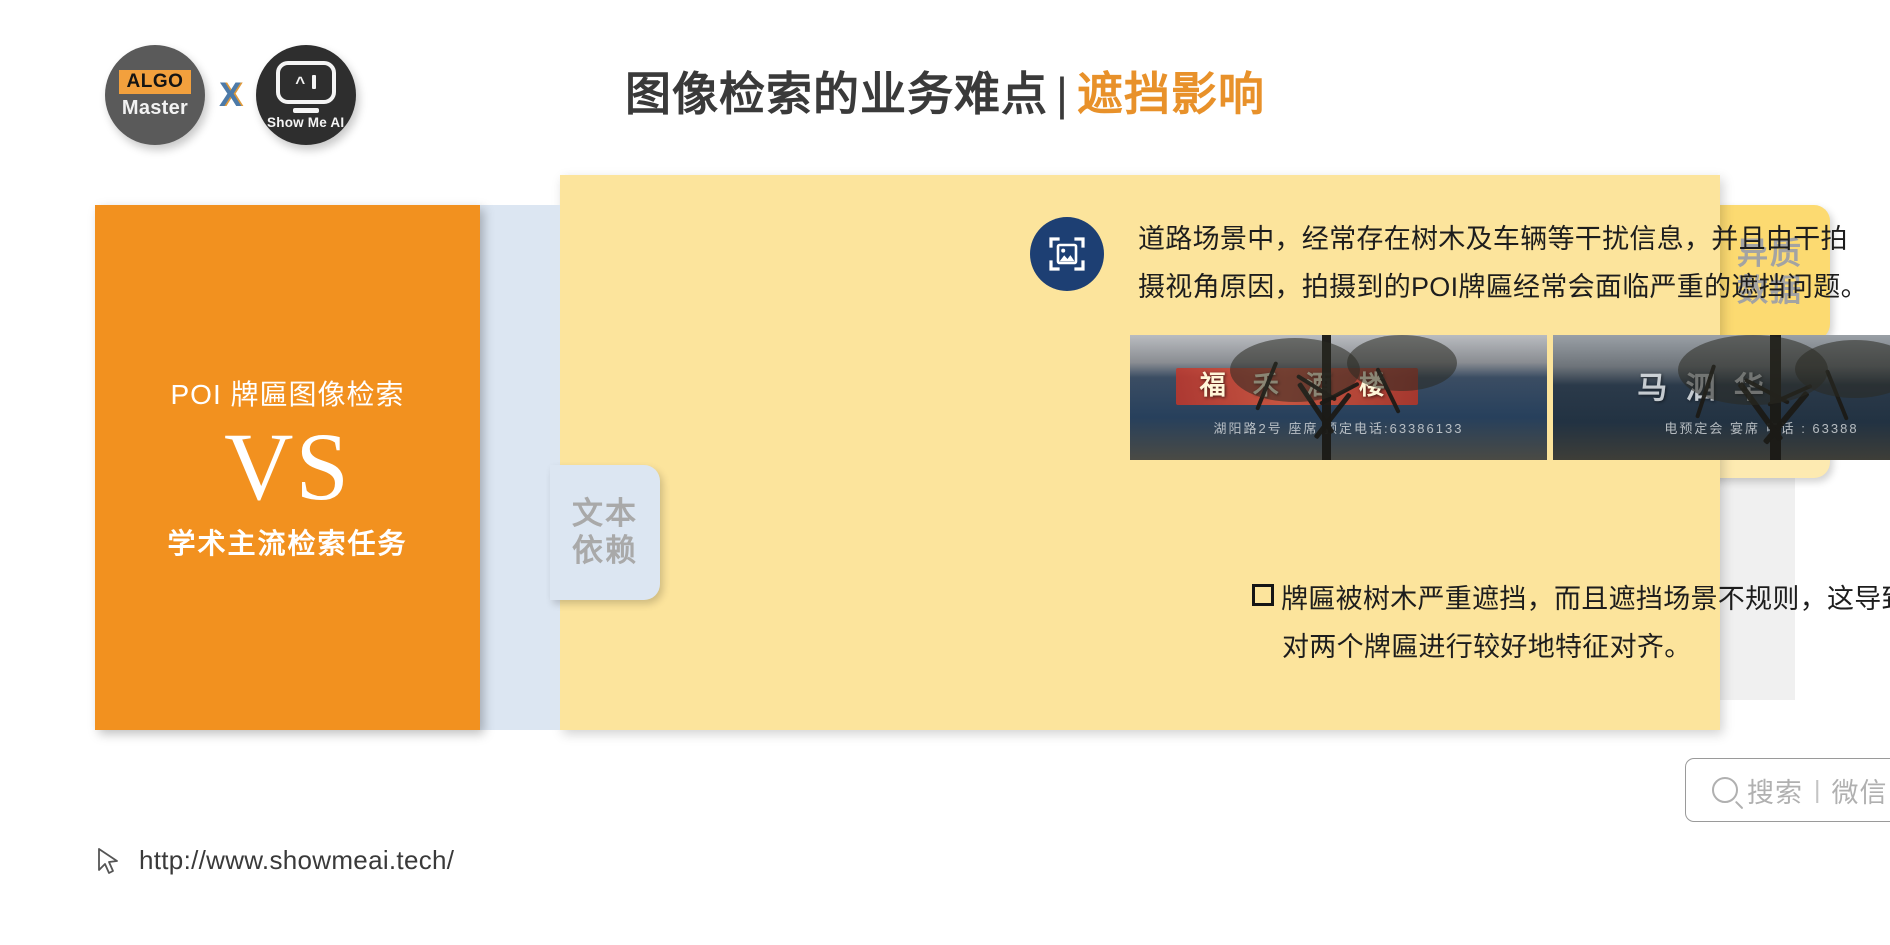  I want to click on description-line-2: 摄视角原因，拍摄到的POI牌匾经常会面临严重的遮挡问题。, so click(1503, 287).